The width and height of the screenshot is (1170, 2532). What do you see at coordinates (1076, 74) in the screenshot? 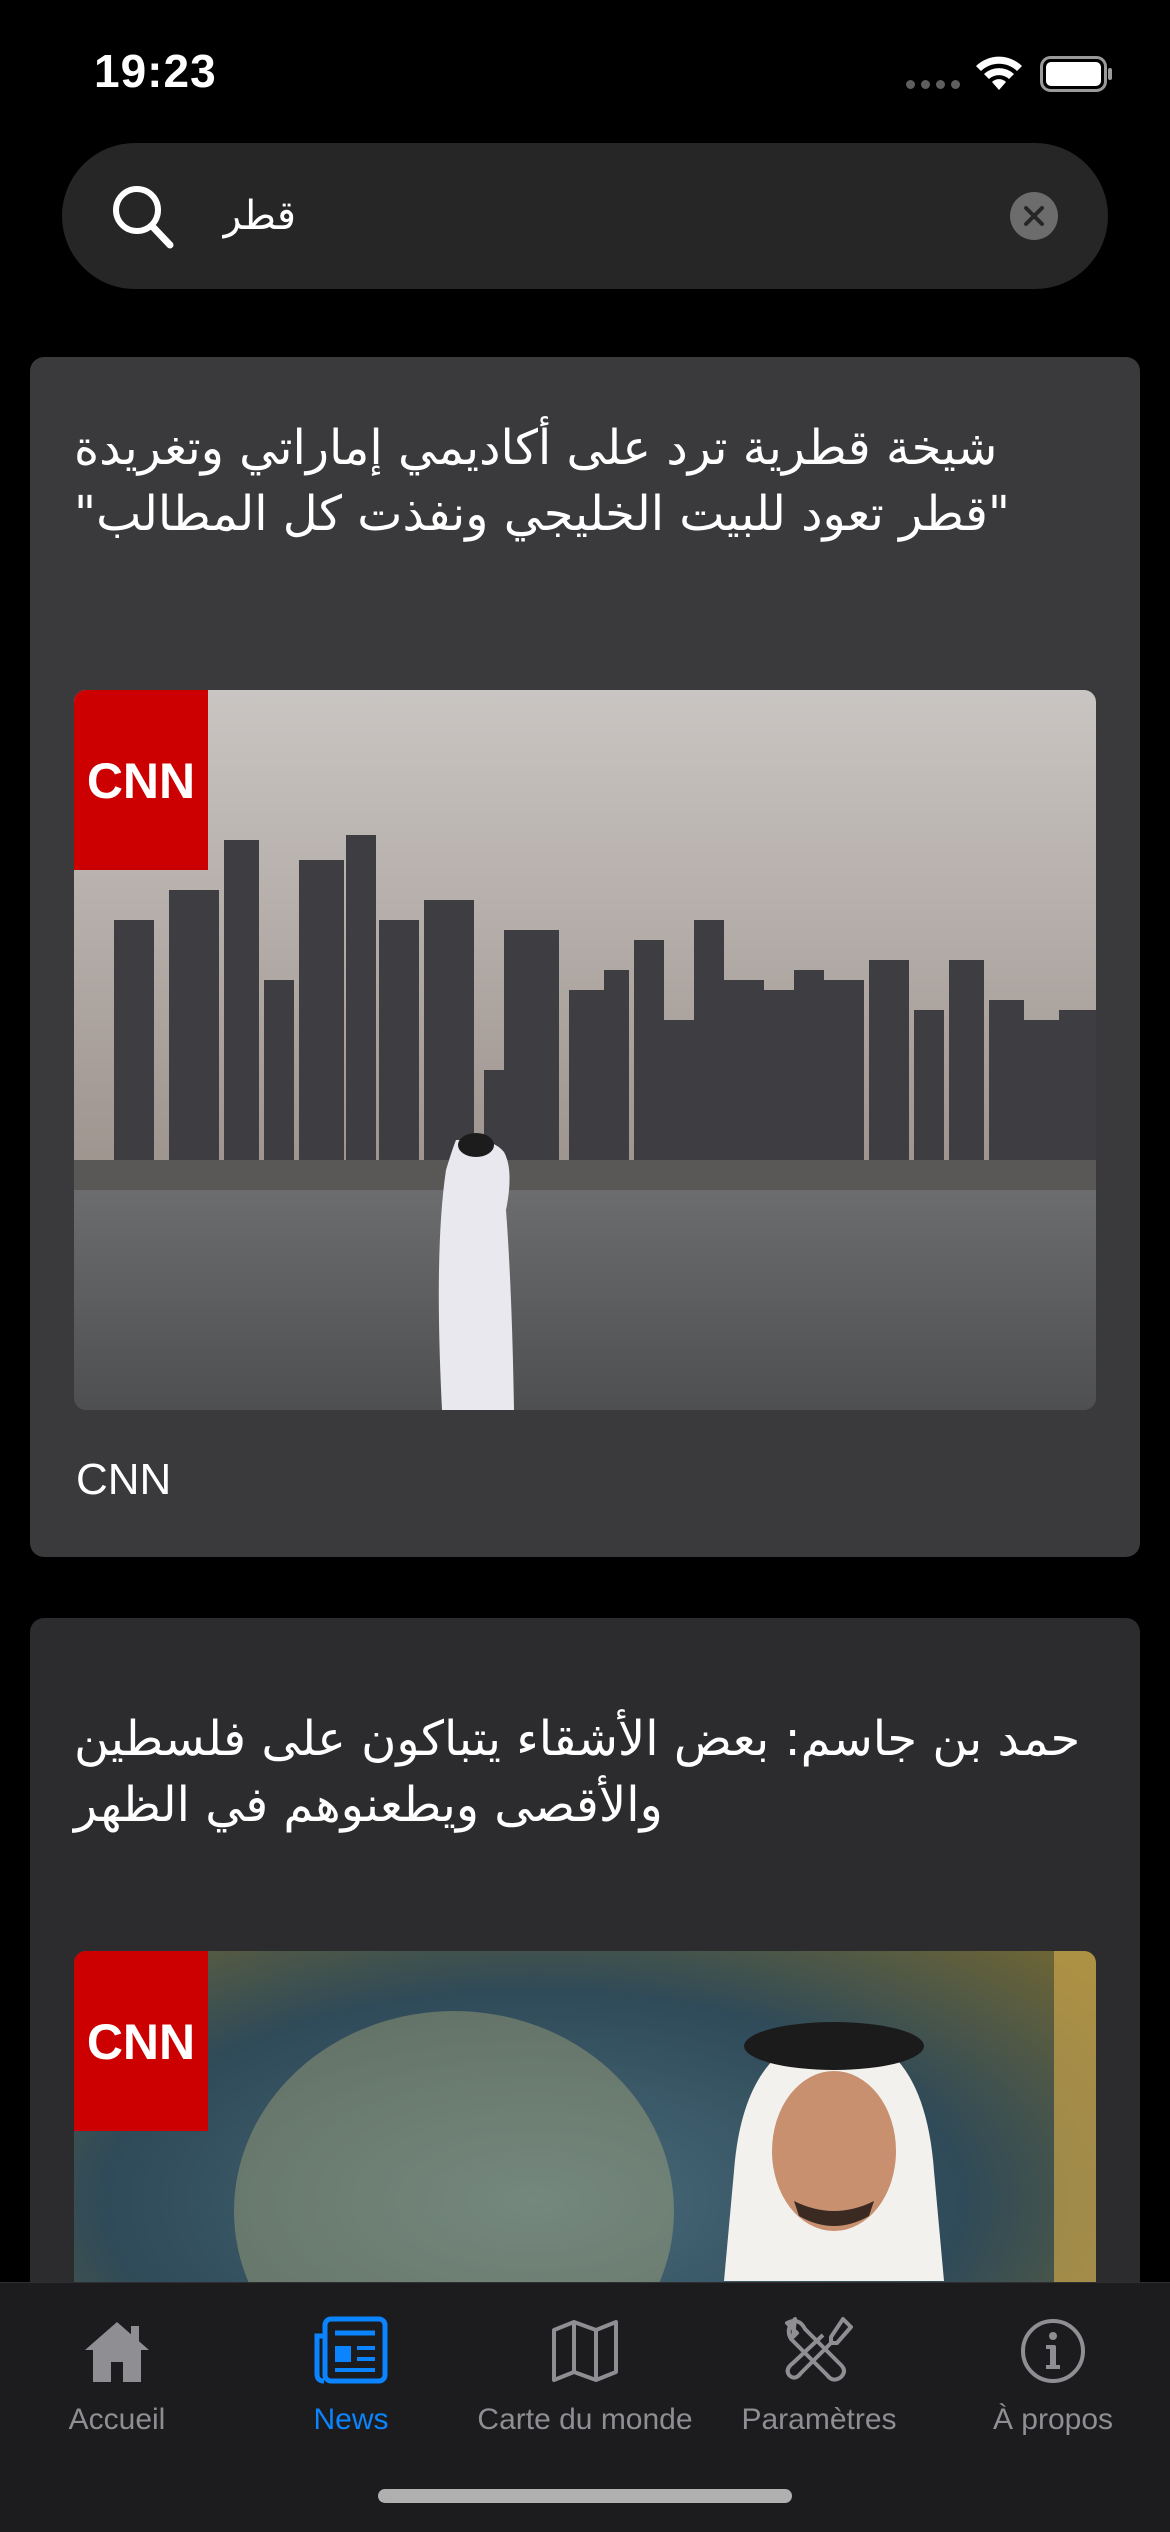
I see `battery-icon` at bounding box center [1076, 74].